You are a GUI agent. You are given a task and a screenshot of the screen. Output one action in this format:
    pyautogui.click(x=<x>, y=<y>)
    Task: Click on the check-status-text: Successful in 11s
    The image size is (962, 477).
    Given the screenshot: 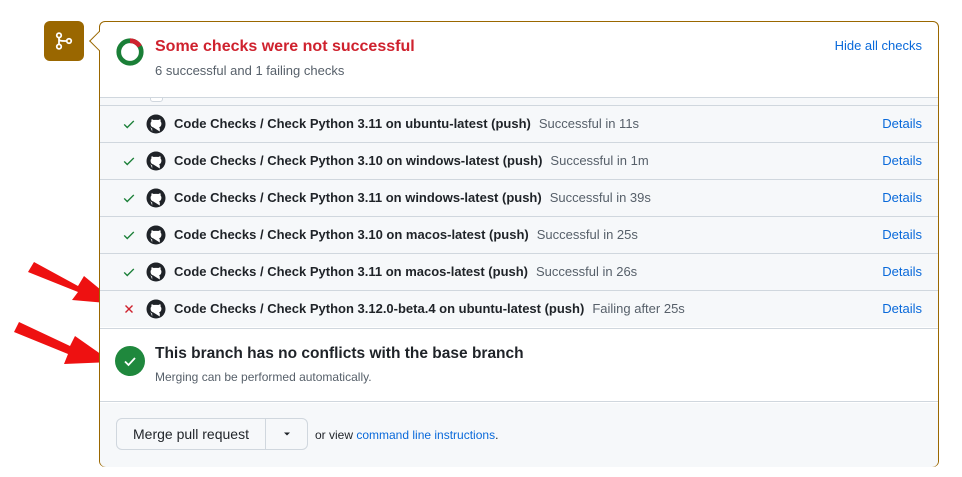 What is the action you would take?
    pyautogui.click(x=589, y=123)
    